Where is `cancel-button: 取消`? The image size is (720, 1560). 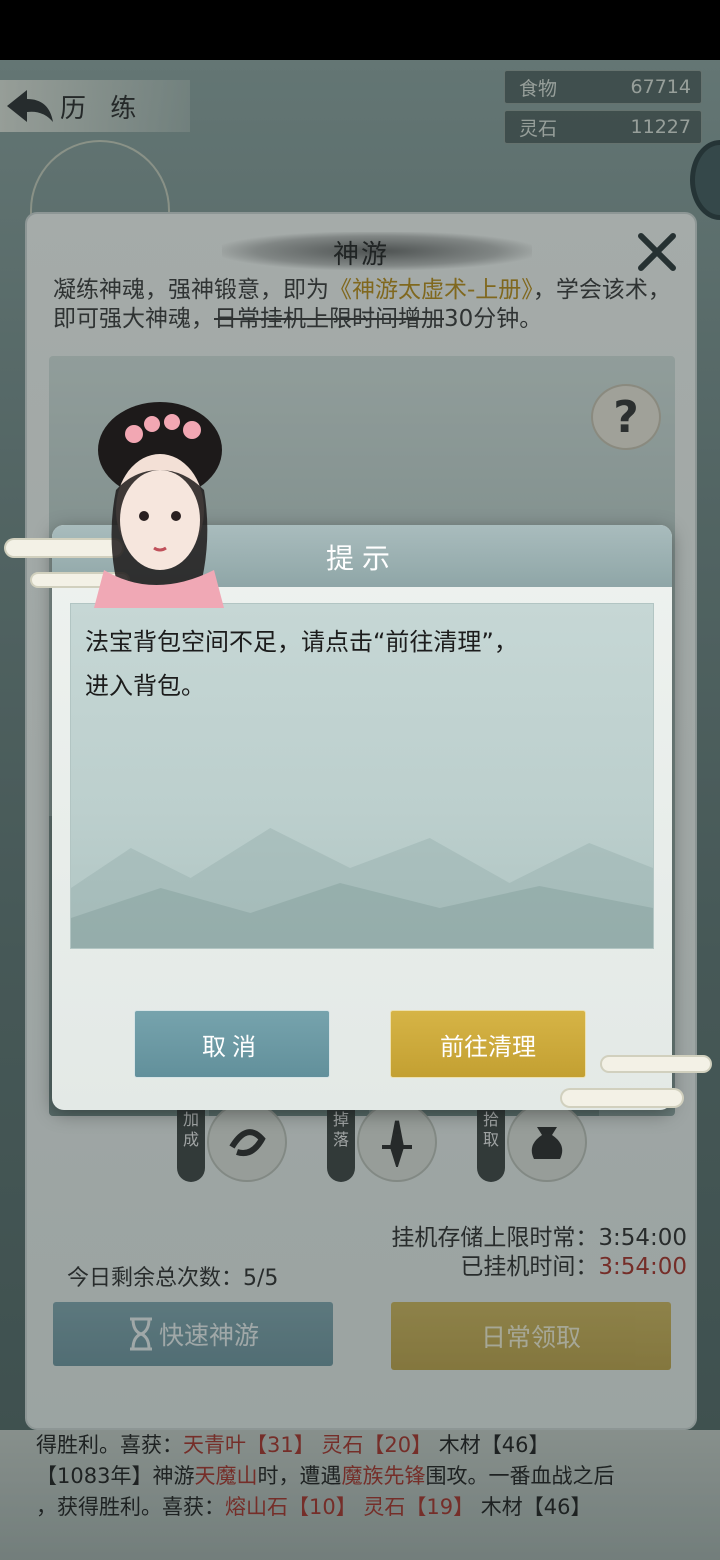
cancel-button: 取消 is located at coordinates (232, 1044).